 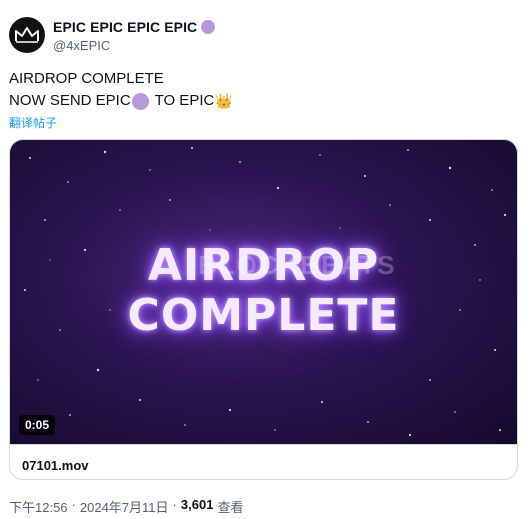 I want to click on tweet-text: AIRDROP COMPLETE NOW SEND EPIC TO EPIC 👑, so click(x=121, y=90).